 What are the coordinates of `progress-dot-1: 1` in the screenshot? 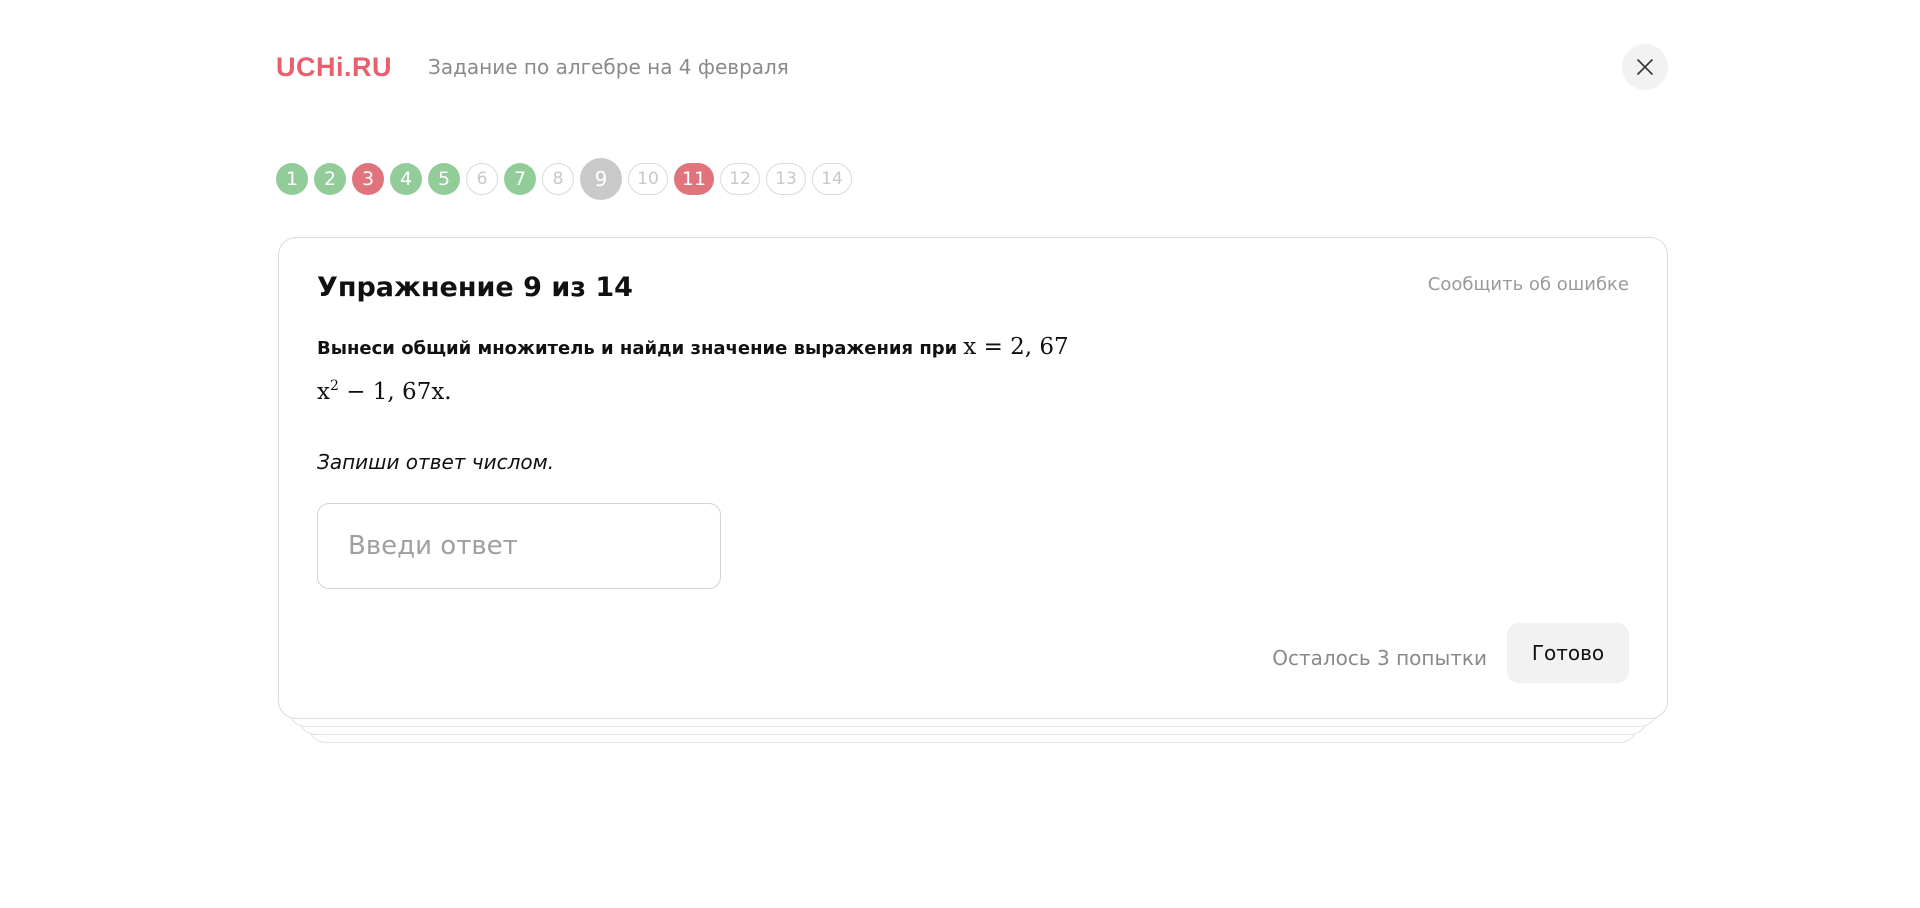 It's located at (292, 179).